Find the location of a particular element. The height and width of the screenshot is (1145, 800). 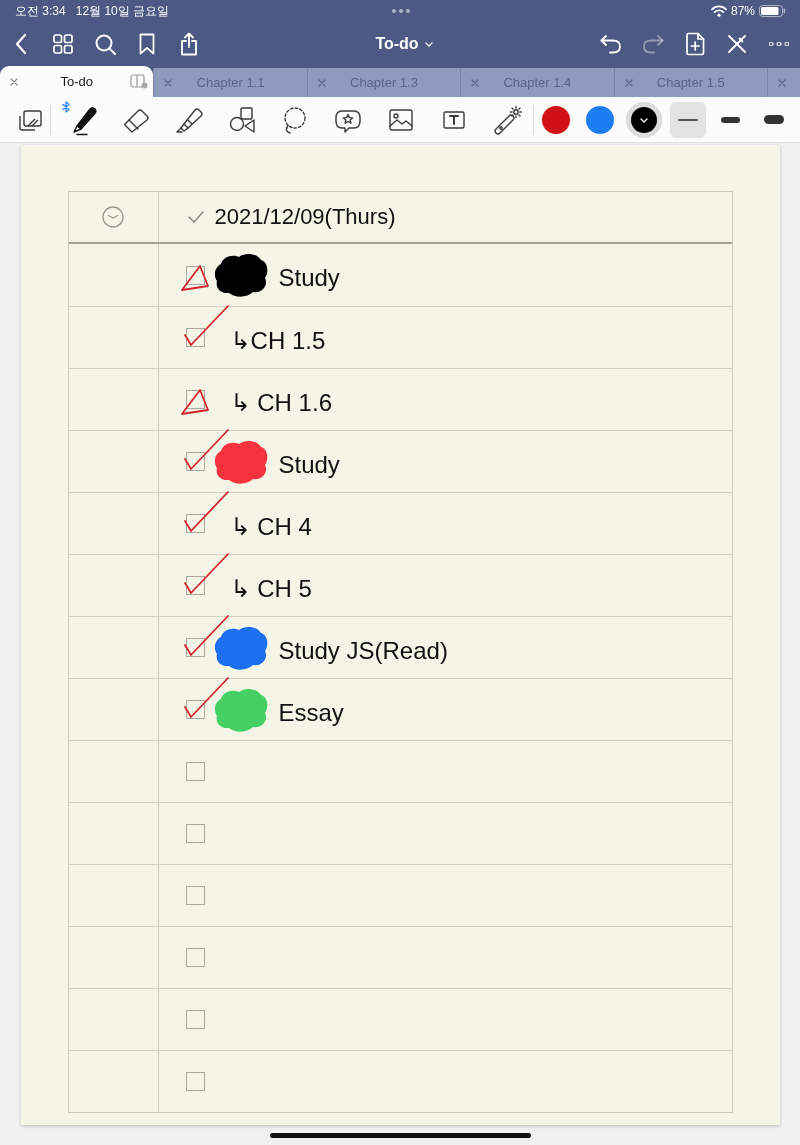

cross-icon is located at coordinates (737, 44).